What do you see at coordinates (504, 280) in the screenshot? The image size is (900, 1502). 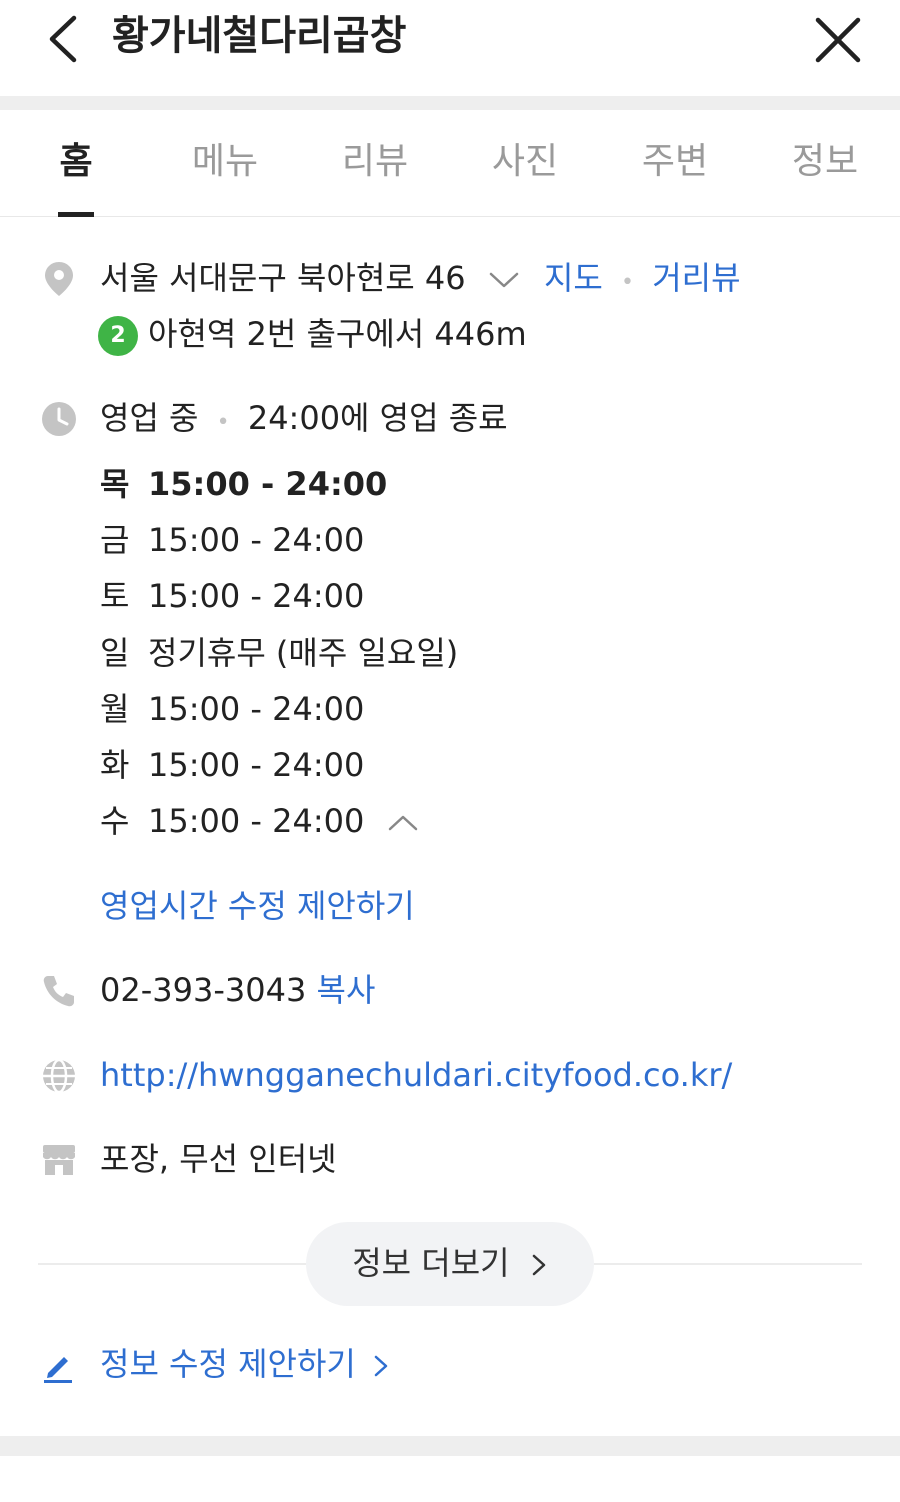 I see `chevron-down-icon` at bounding box center [504, 280].